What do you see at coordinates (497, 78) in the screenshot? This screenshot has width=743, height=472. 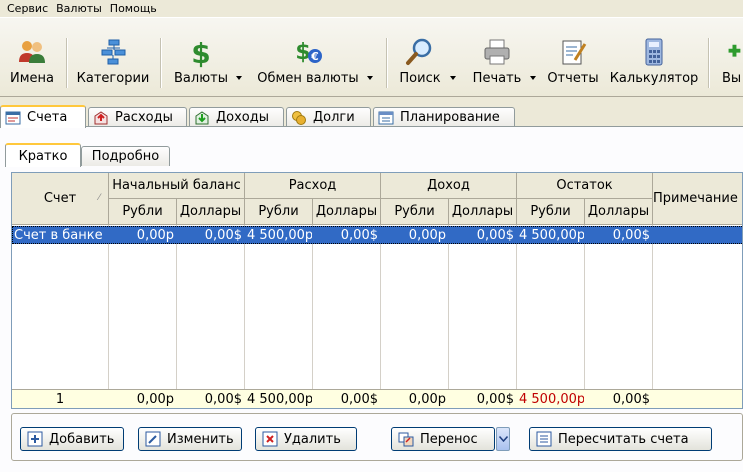 I see `print-label: Печать` at bounding box center [497, 78].